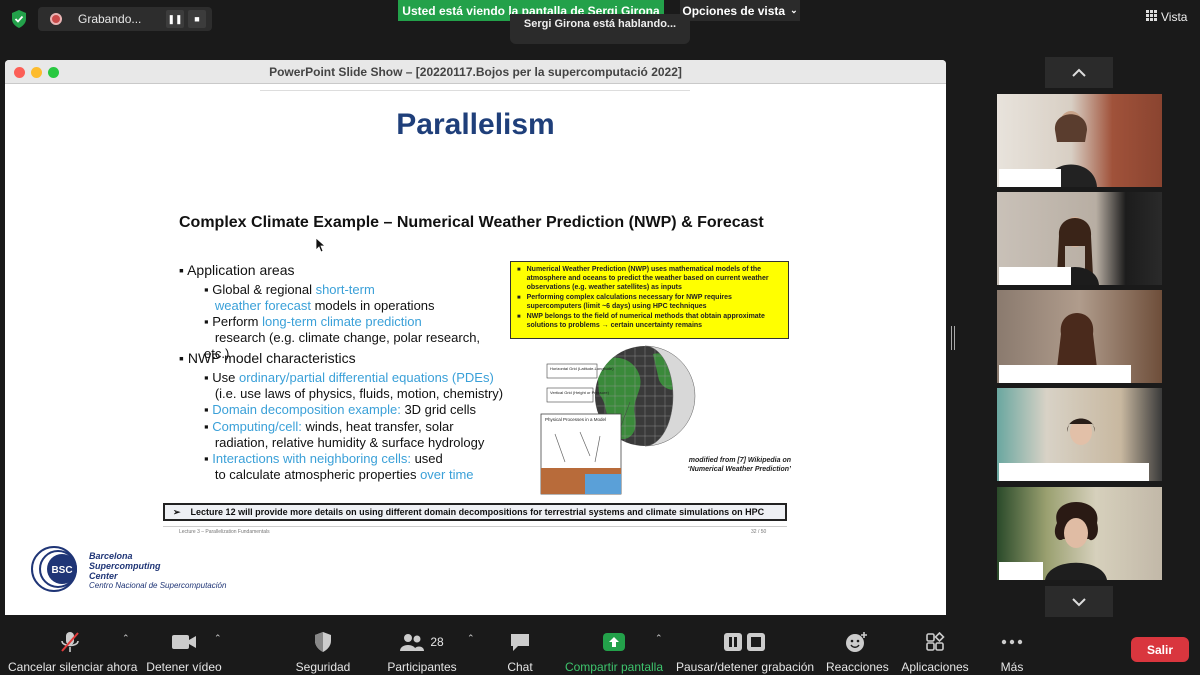  I want to click on video-camera-icon, so click(184, 642).